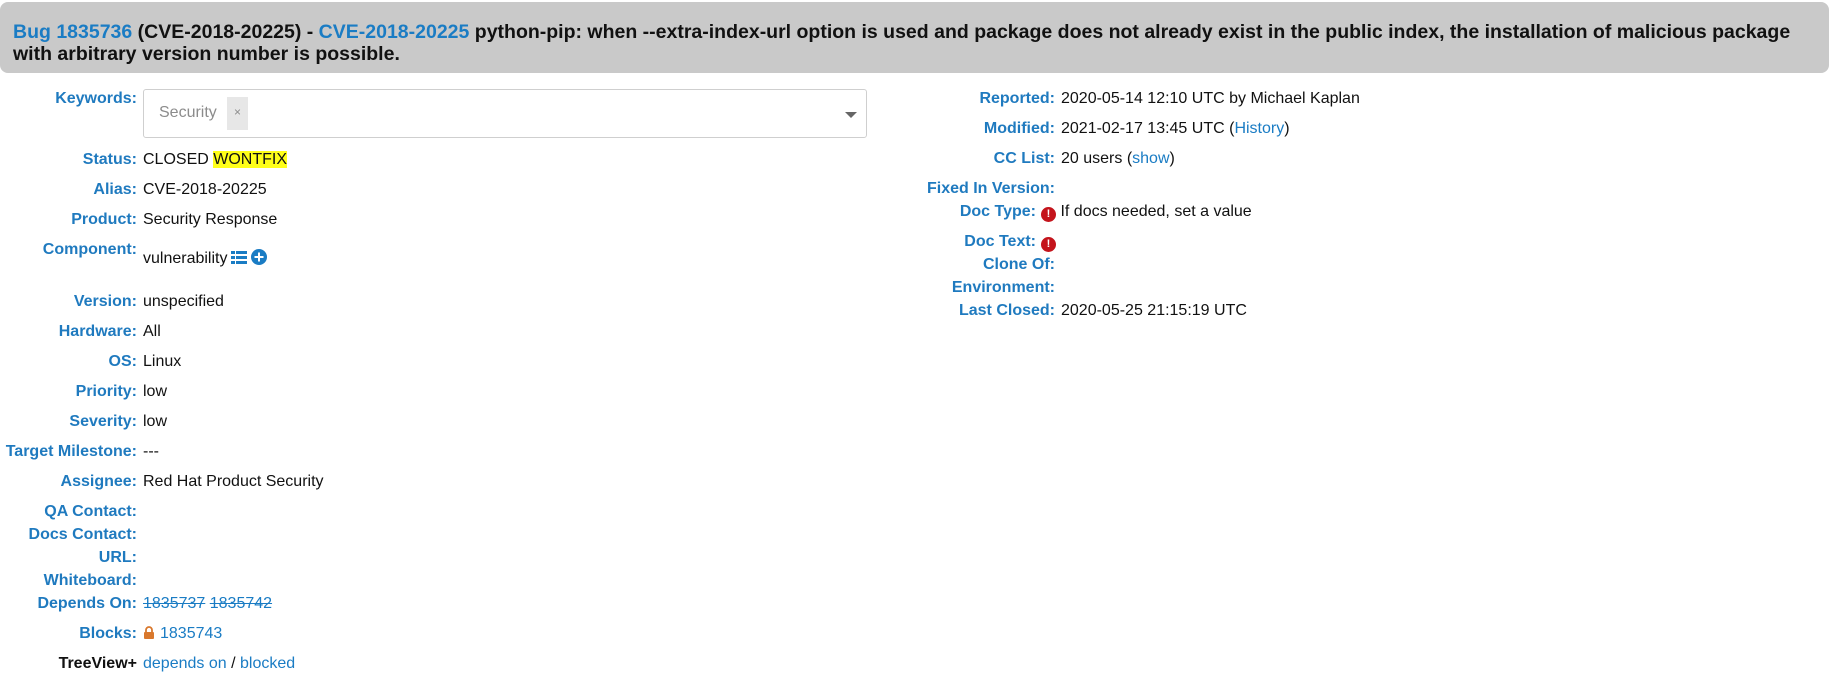 This screenshot has height=689, width=1833. What do you see at coordinates (1017, 98) in the screenshot?
I see `reported-label: Reported:` at bounding box center [1017, 98].